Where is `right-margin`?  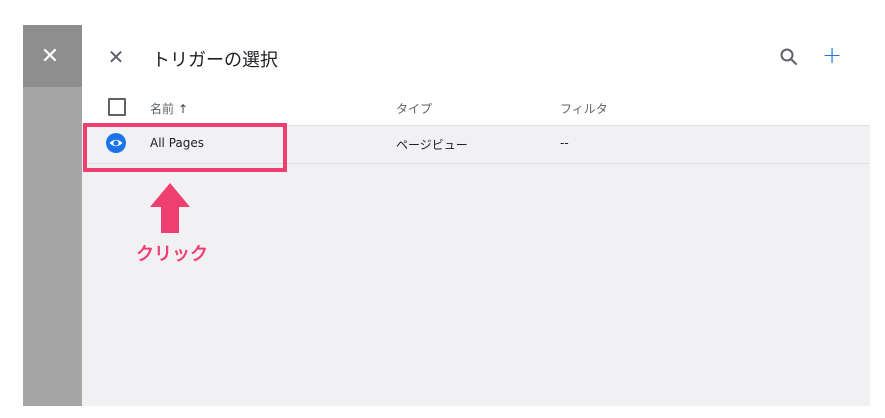 right-margin is located at coordinates (877, 215).